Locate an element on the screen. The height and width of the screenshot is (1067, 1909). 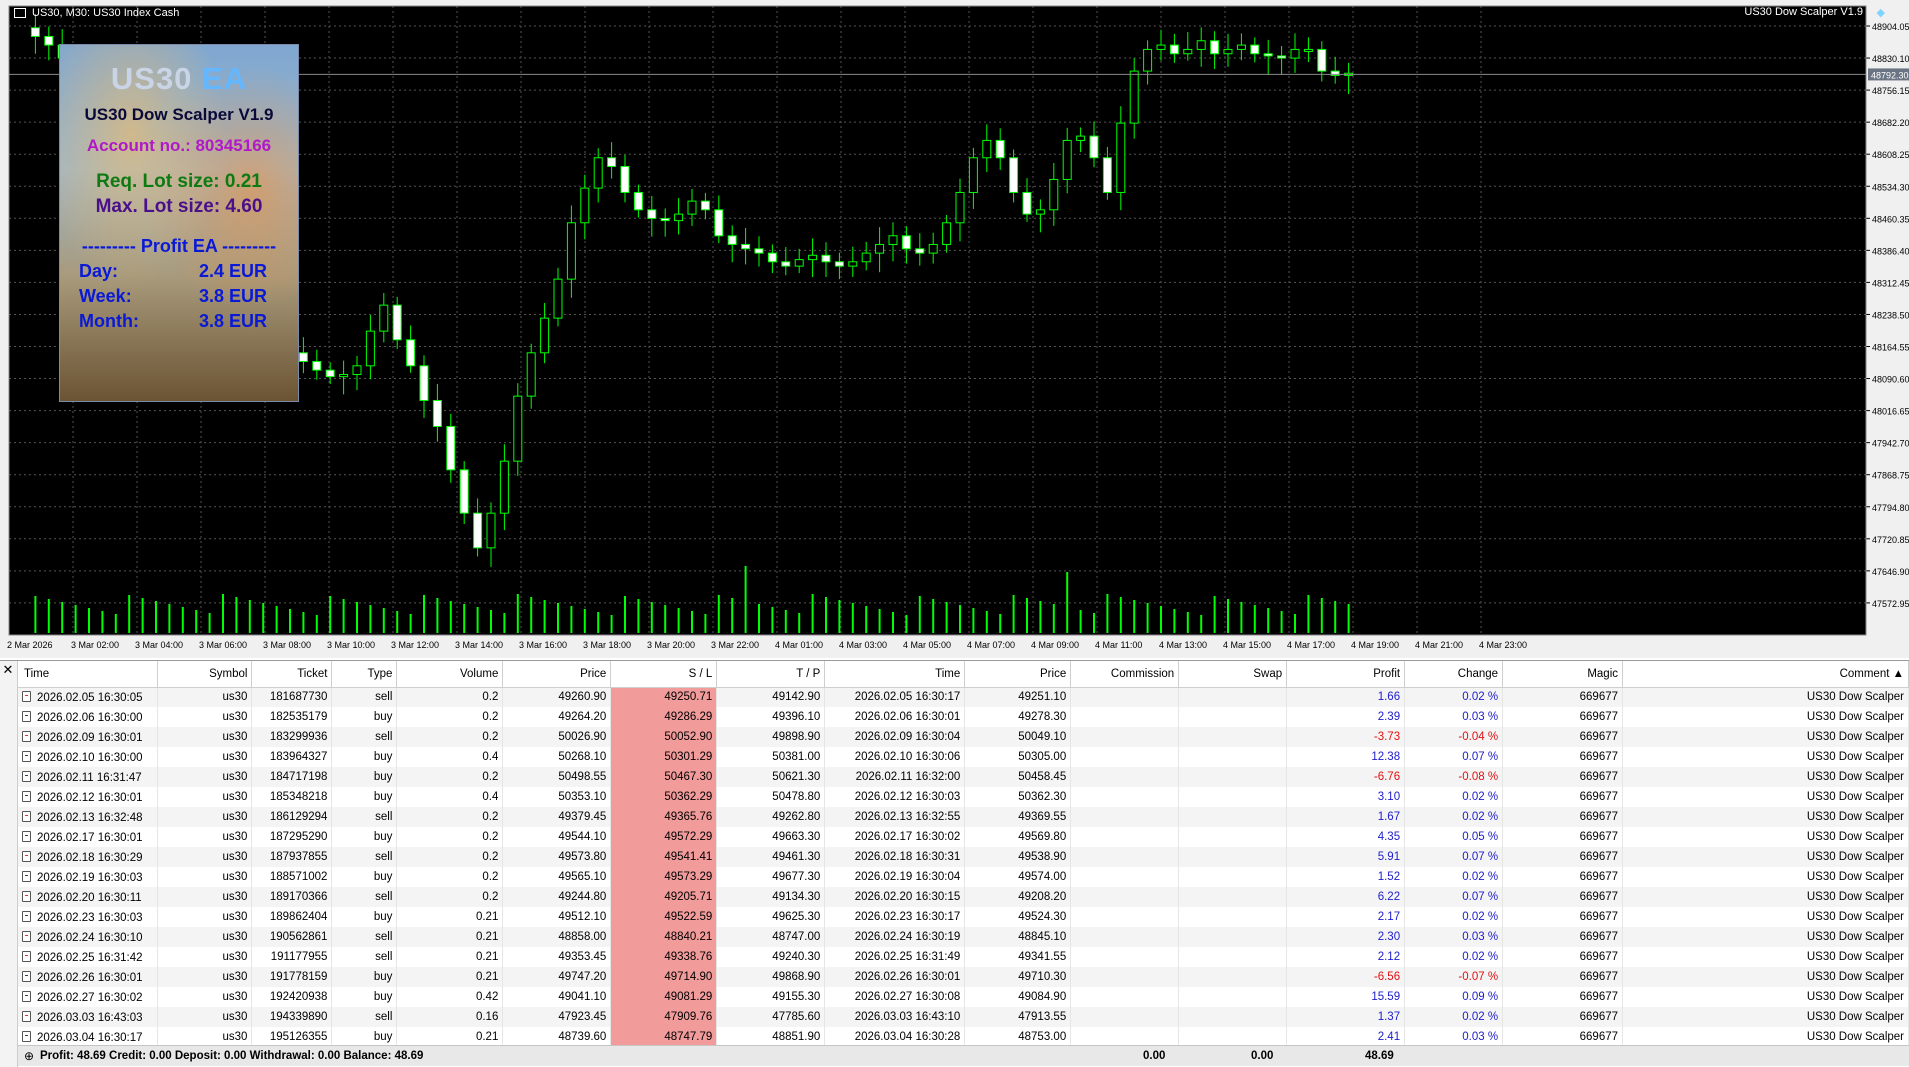
table-cell: 48747.79 is located at coordinates (664, 1037).